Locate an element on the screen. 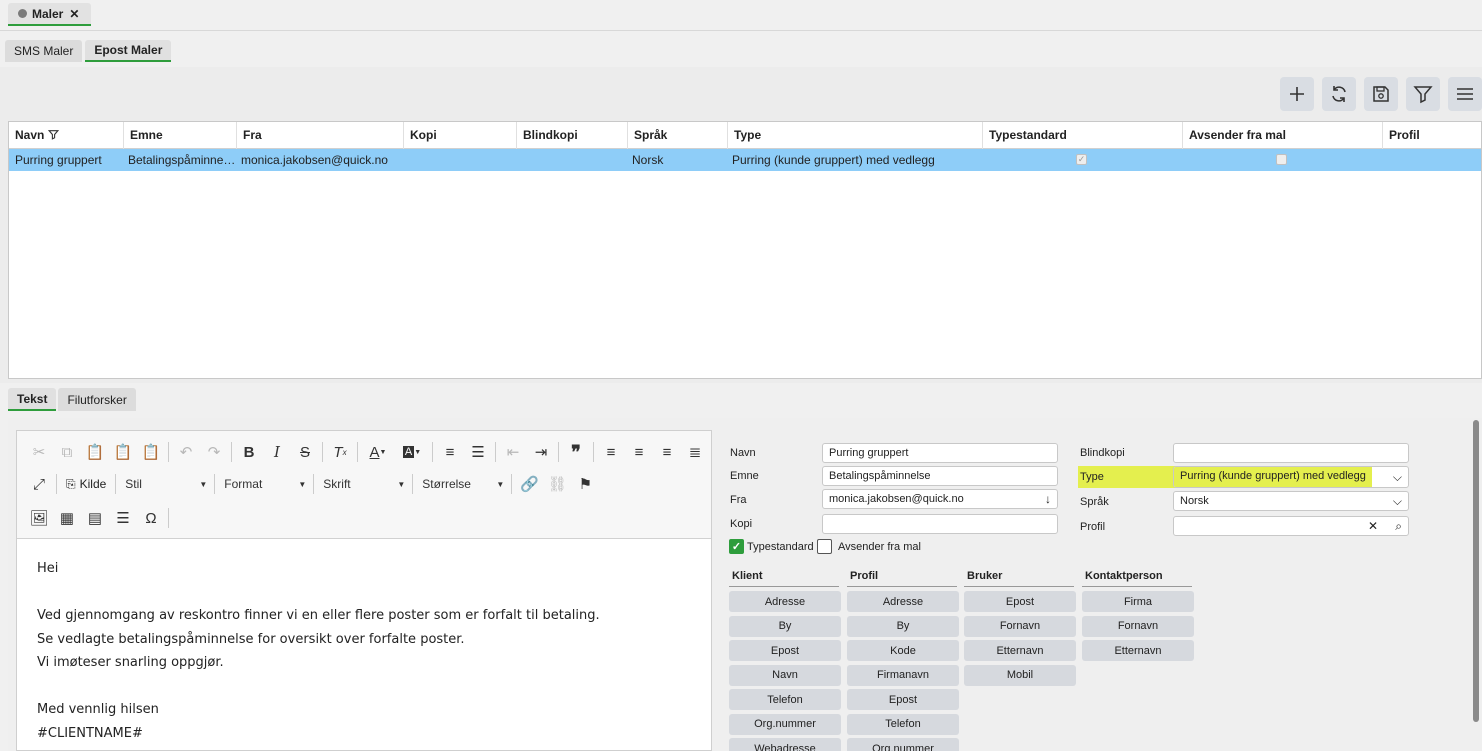 This screenshot has height=751, width=1482. paste-text-icon: 📋 is located at coordinates (123, 452).